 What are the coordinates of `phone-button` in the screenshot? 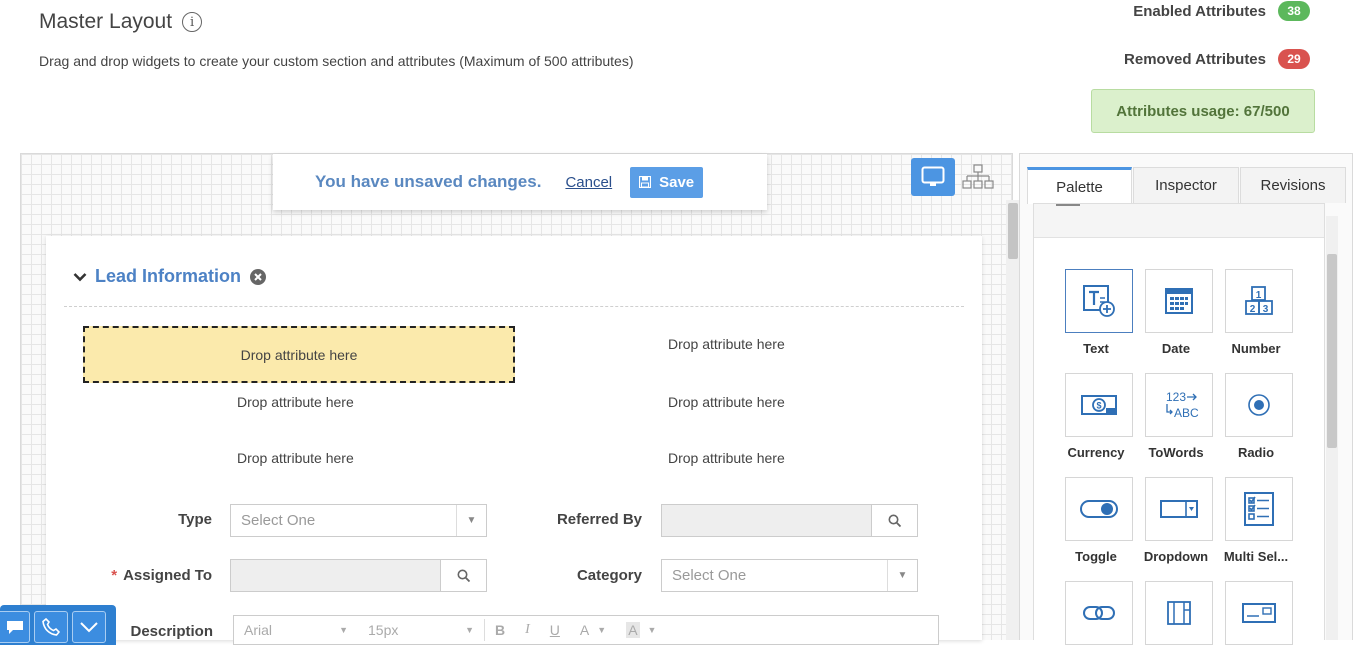 It's located at (51, 627).